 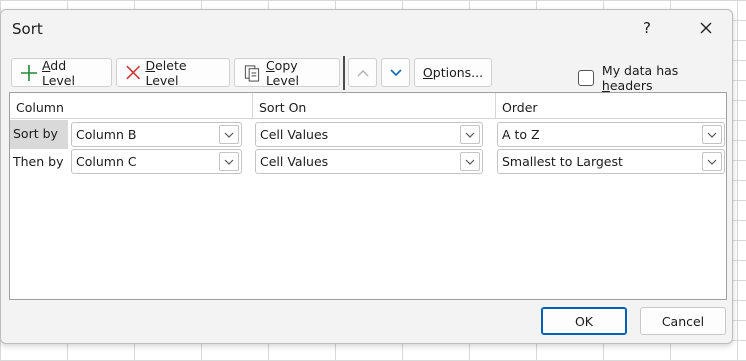 I want to click on close-button, so click(x=706, y=28).